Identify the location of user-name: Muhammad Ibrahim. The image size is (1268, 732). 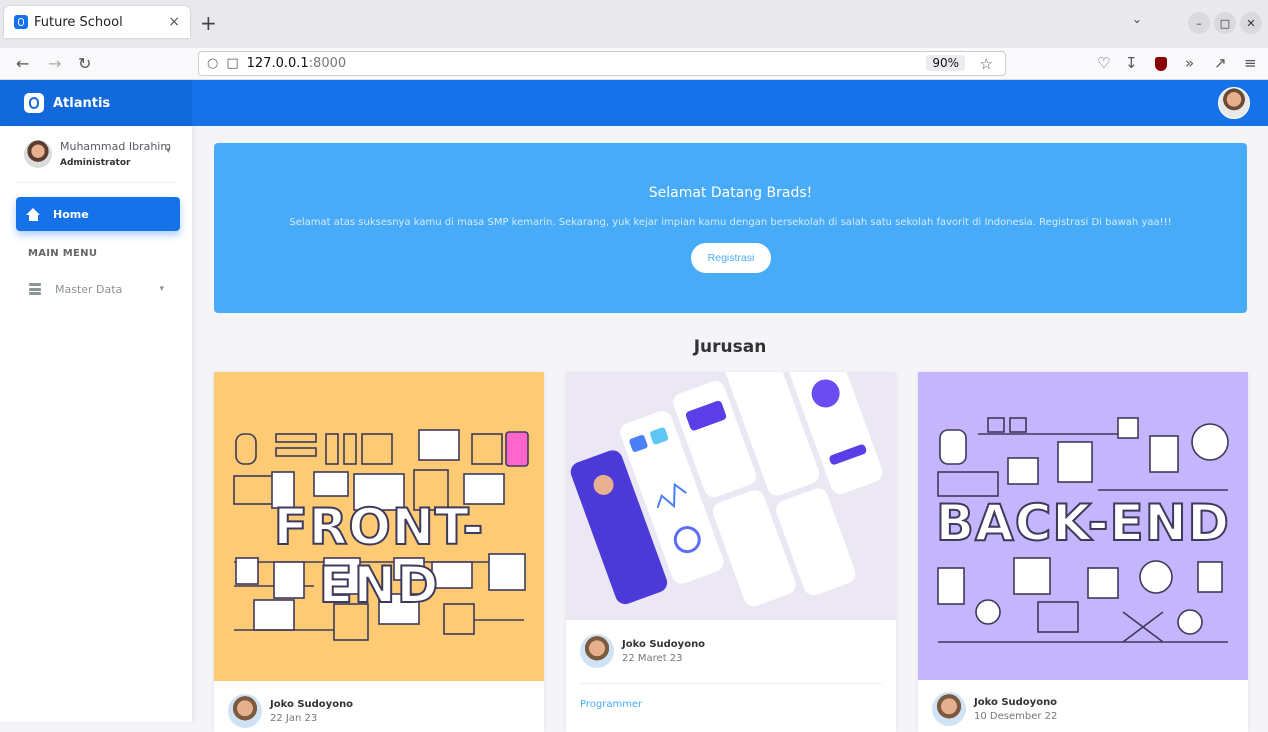
(116, 146).